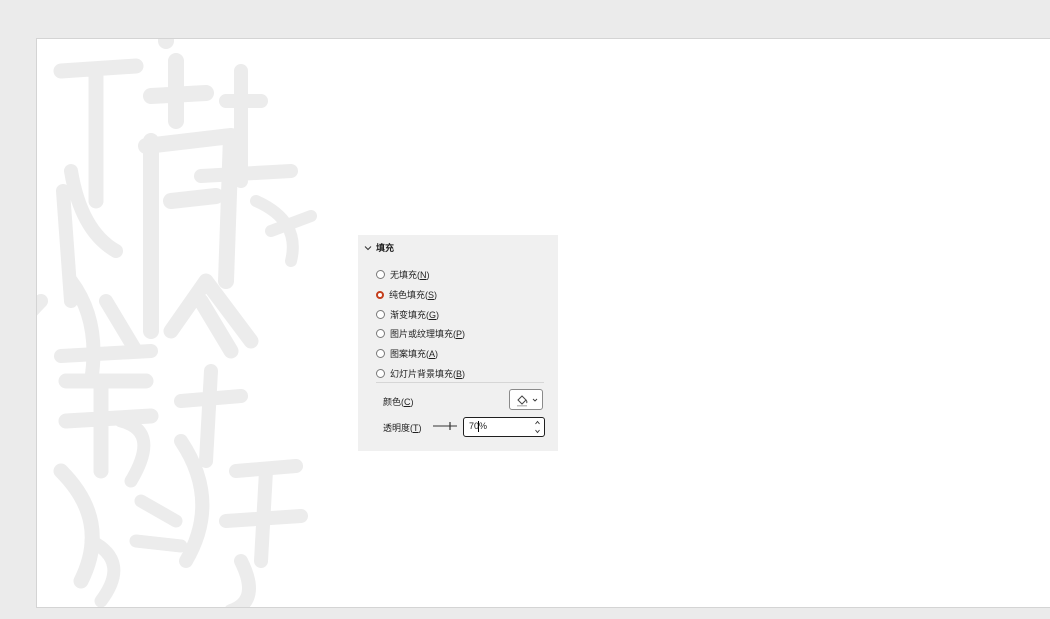 This screenshot has height=619, width=1050. I want to click on option-label: 幻灯片背景填充(B), so click(428, 373).